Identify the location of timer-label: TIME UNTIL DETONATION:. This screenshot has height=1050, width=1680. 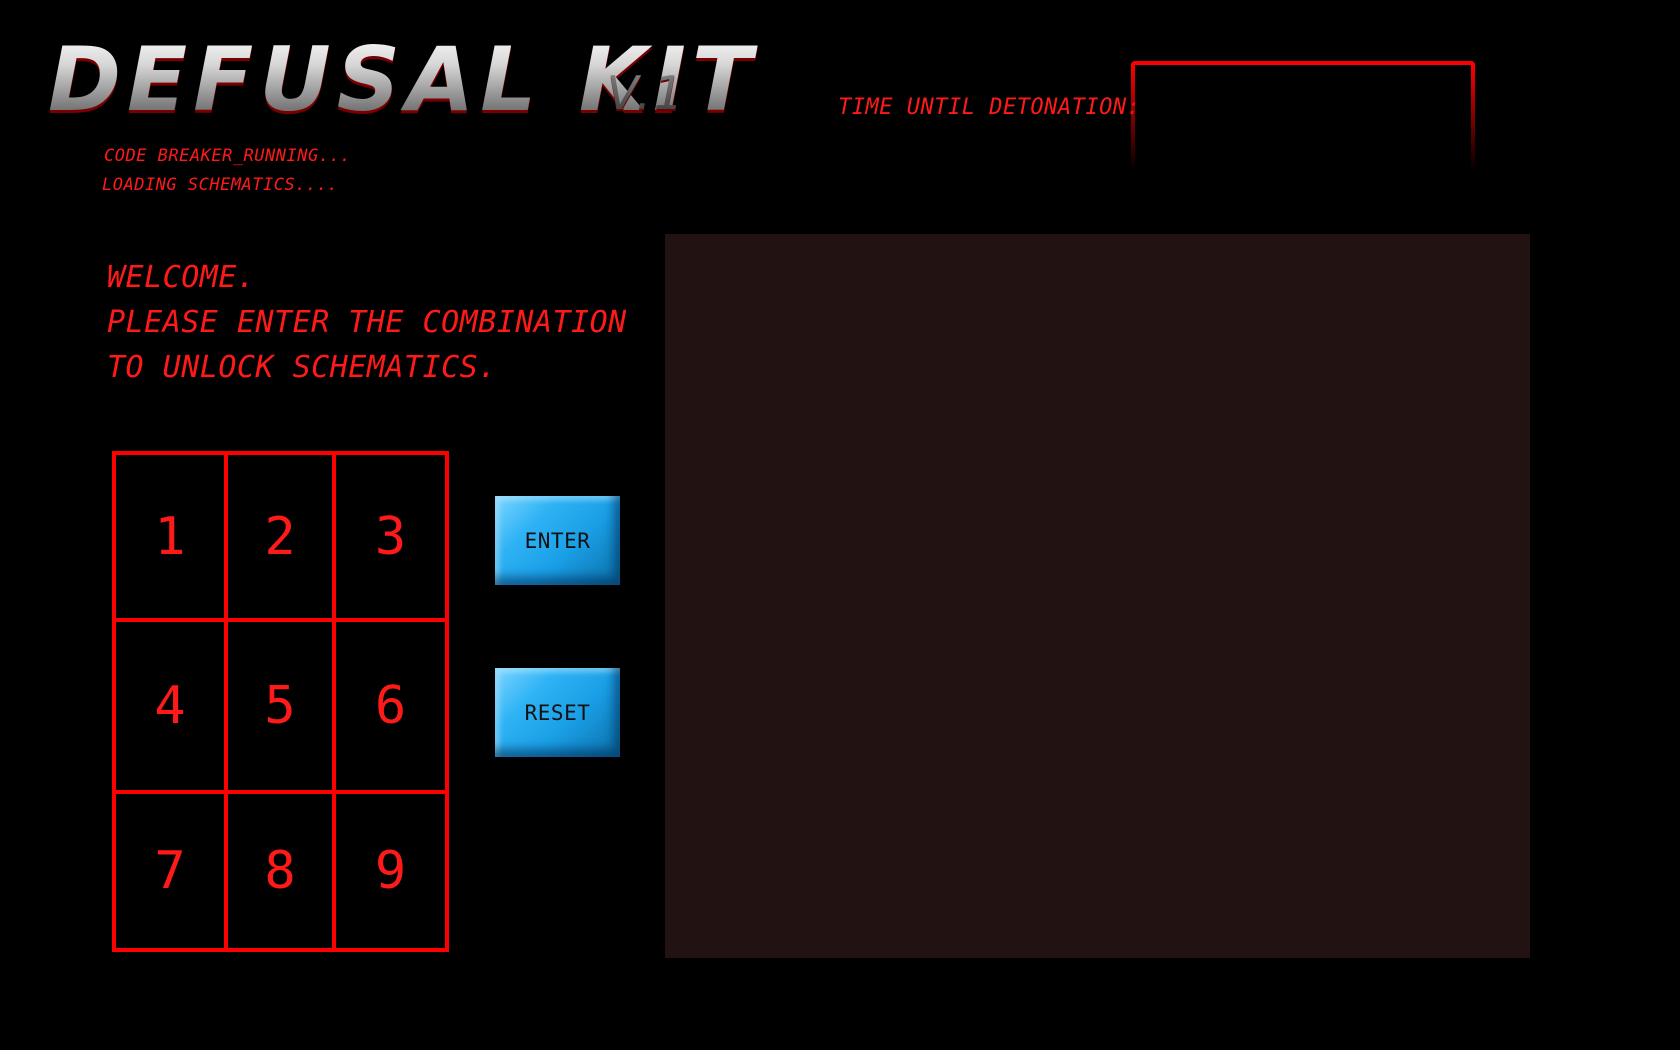
(989, 107).